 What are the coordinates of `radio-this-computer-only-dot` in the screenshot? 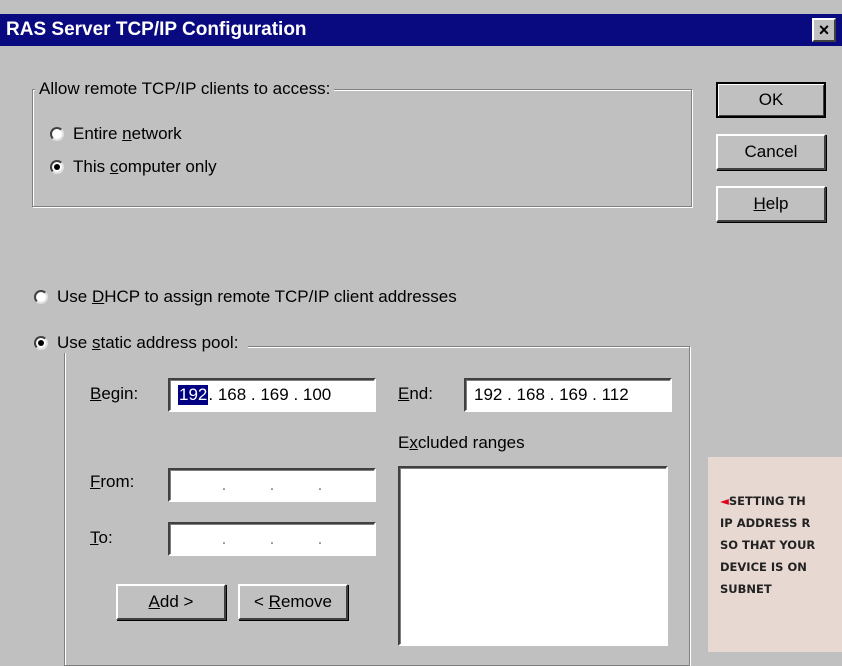 It's located at (57, 167).